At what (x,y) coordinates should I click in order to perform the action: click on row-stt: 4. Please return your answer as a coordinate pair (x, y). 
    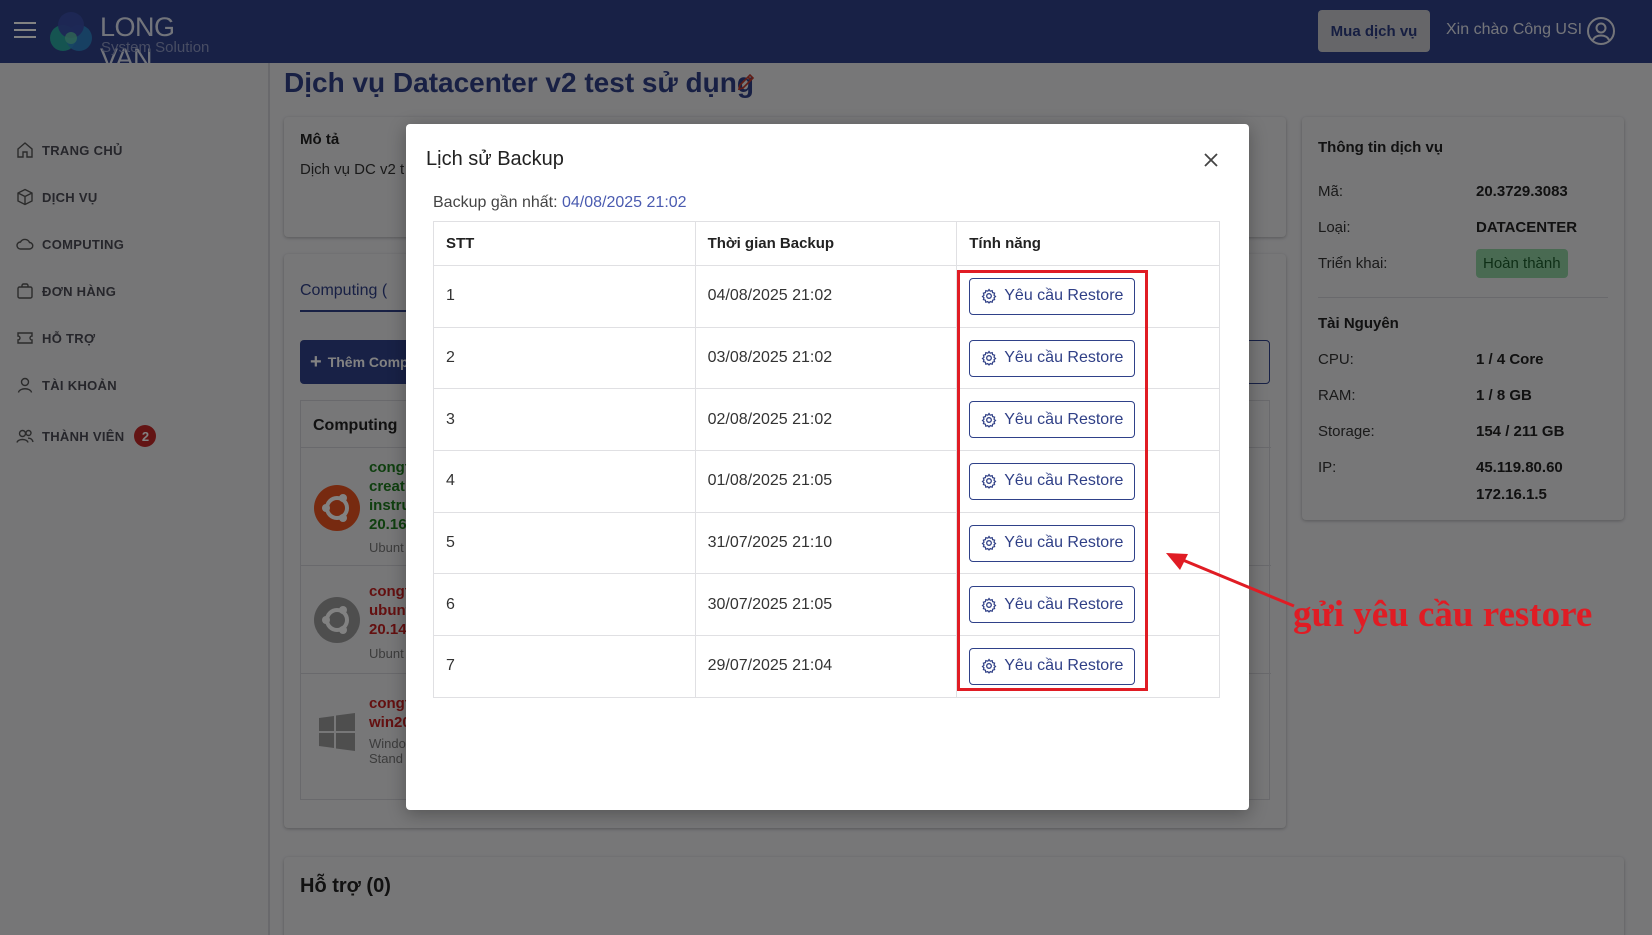
    Looking at the image, I should click on (564, 481).